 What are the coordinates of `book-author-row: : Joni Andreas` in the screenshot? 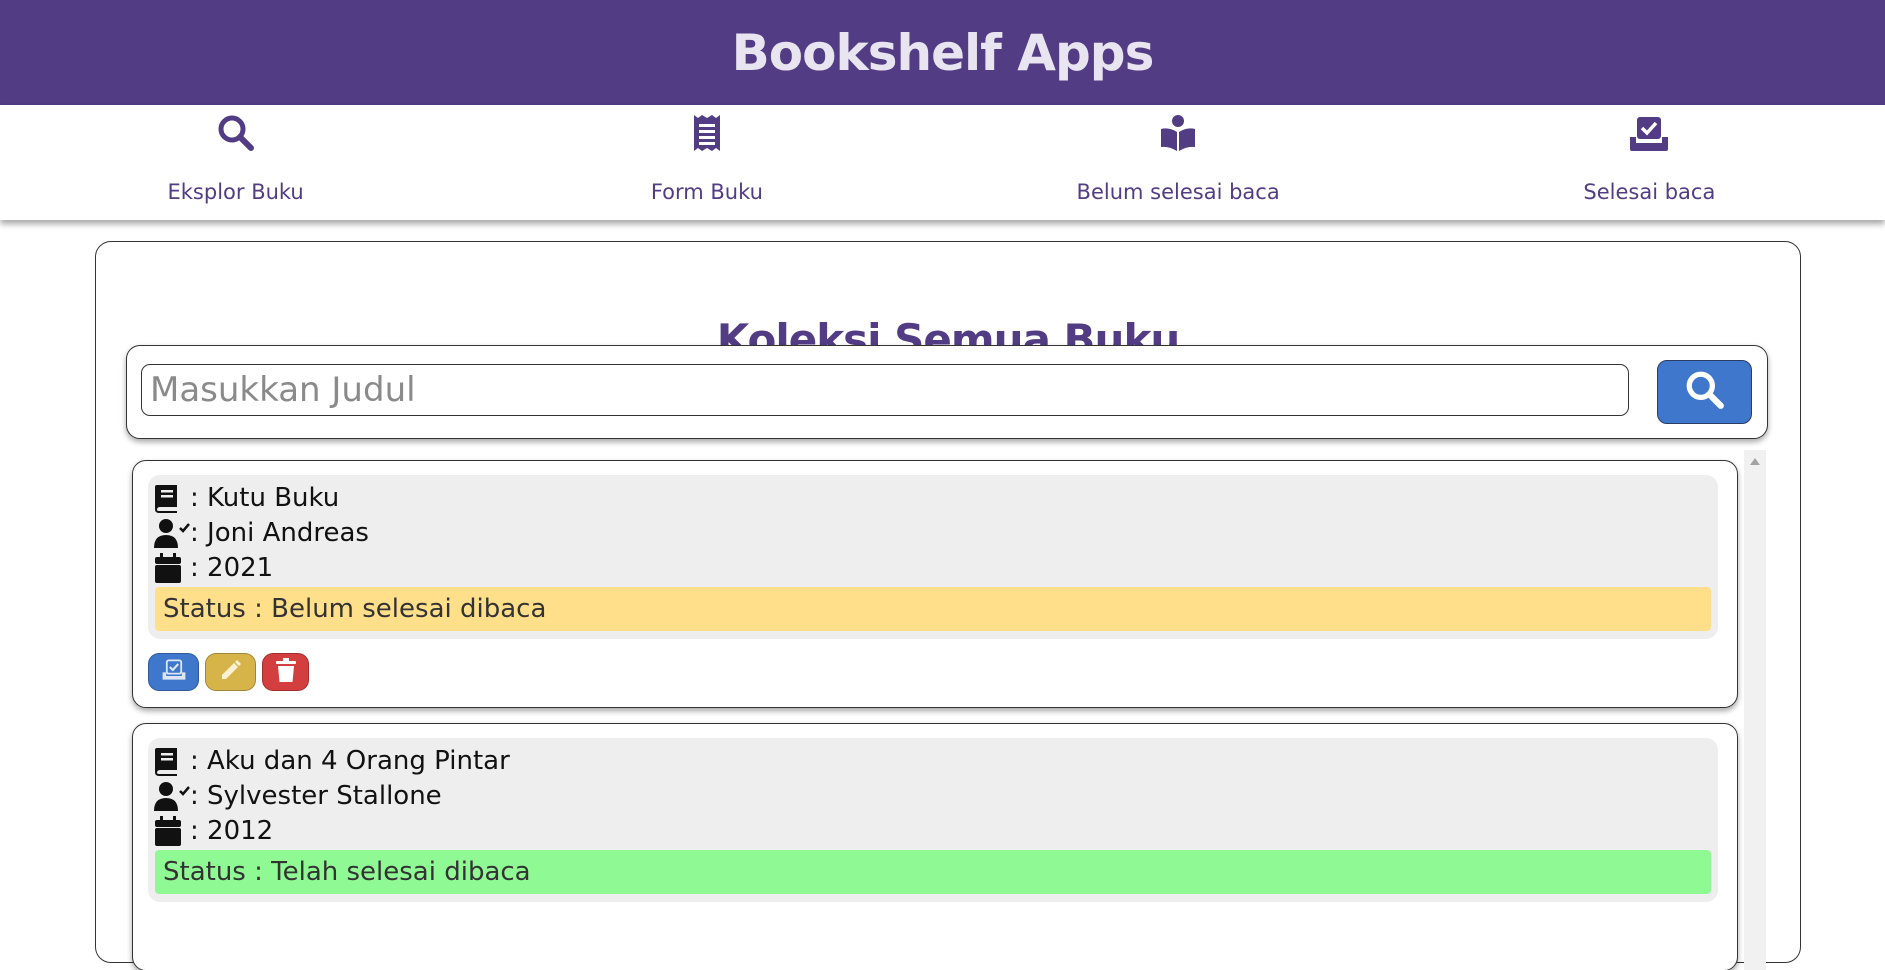 It's located at (261, 533).